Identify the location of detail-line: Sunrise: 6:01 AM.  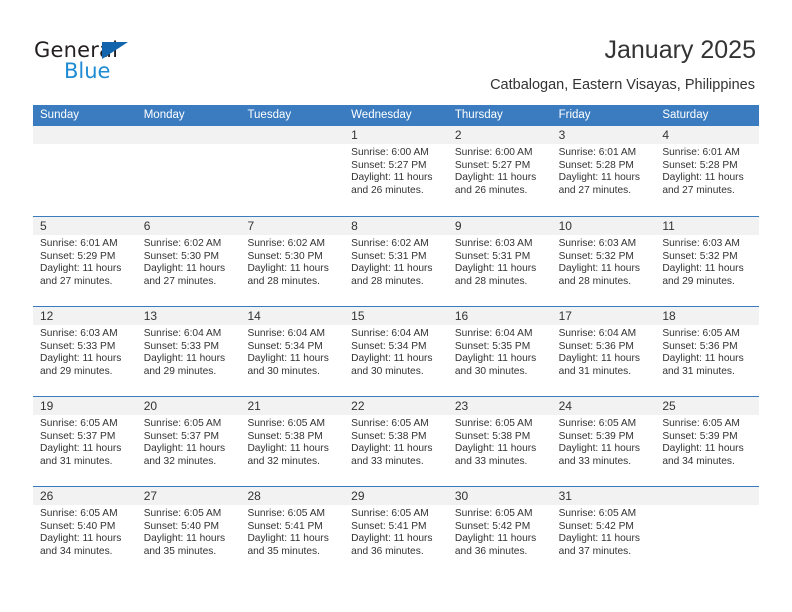
(79, 243).